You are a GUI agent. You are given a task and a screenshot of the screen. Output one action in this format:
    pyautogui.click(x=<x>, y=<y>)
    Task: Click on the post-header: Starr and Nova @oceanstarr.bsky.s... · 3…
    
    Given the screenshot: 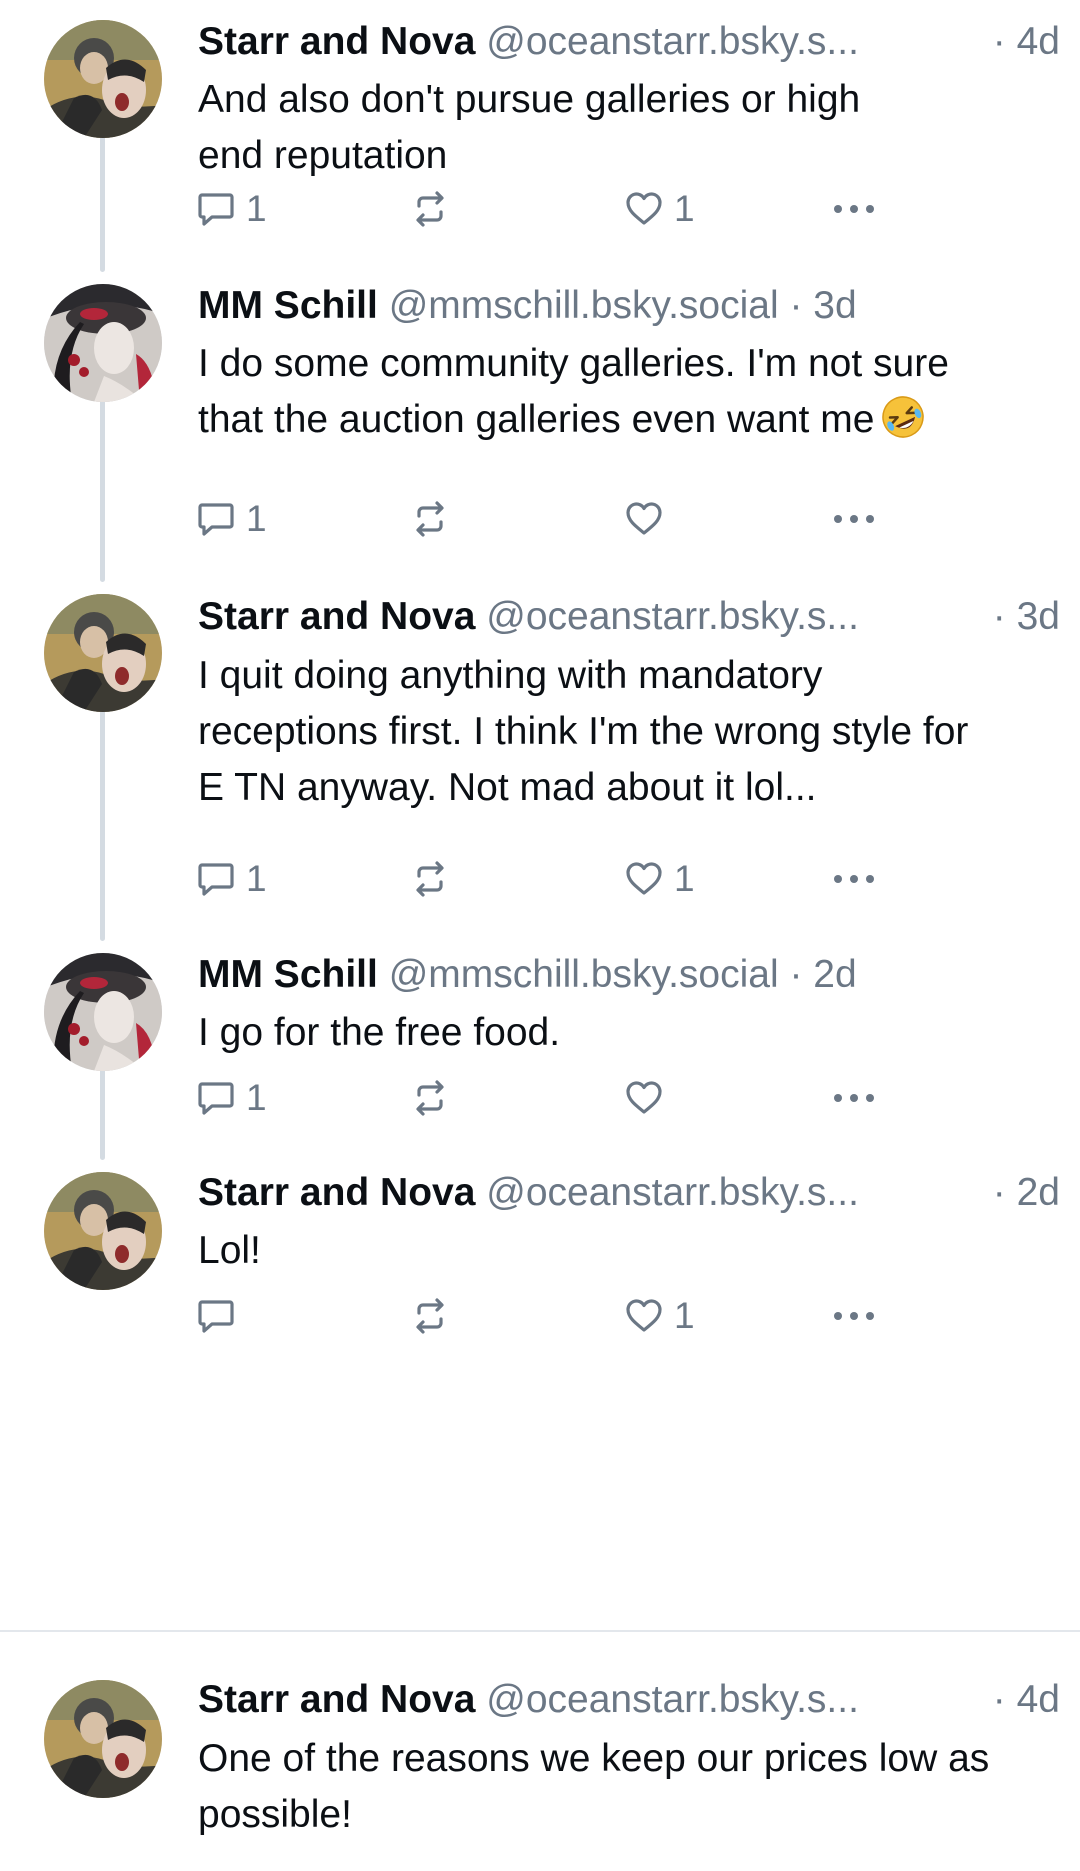 What is the action you would take?
    pyautogui.click(x=629, y=617)
    